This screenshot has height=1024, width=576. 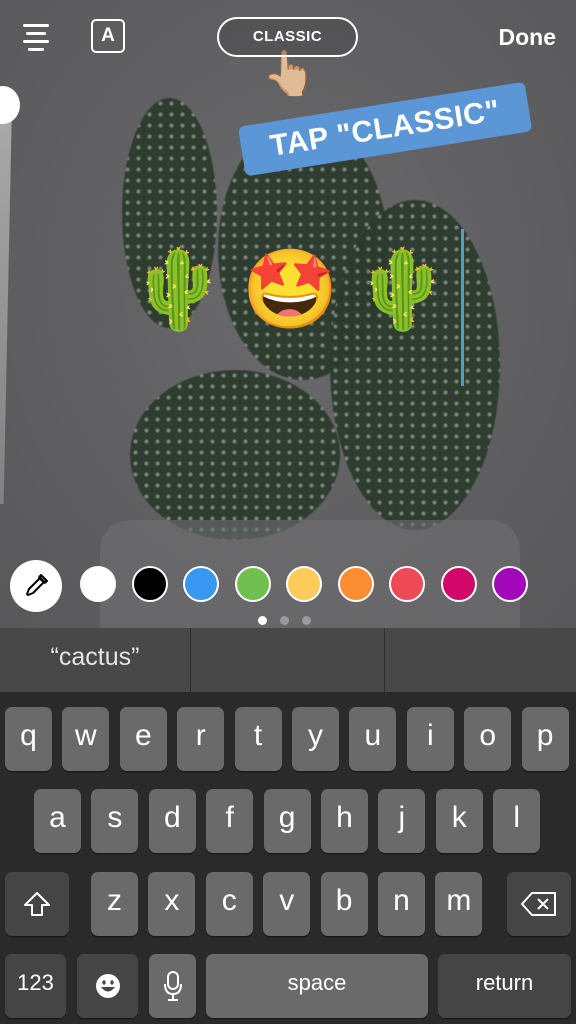 I want to click on key-q: q, so click(x=28, y=739).